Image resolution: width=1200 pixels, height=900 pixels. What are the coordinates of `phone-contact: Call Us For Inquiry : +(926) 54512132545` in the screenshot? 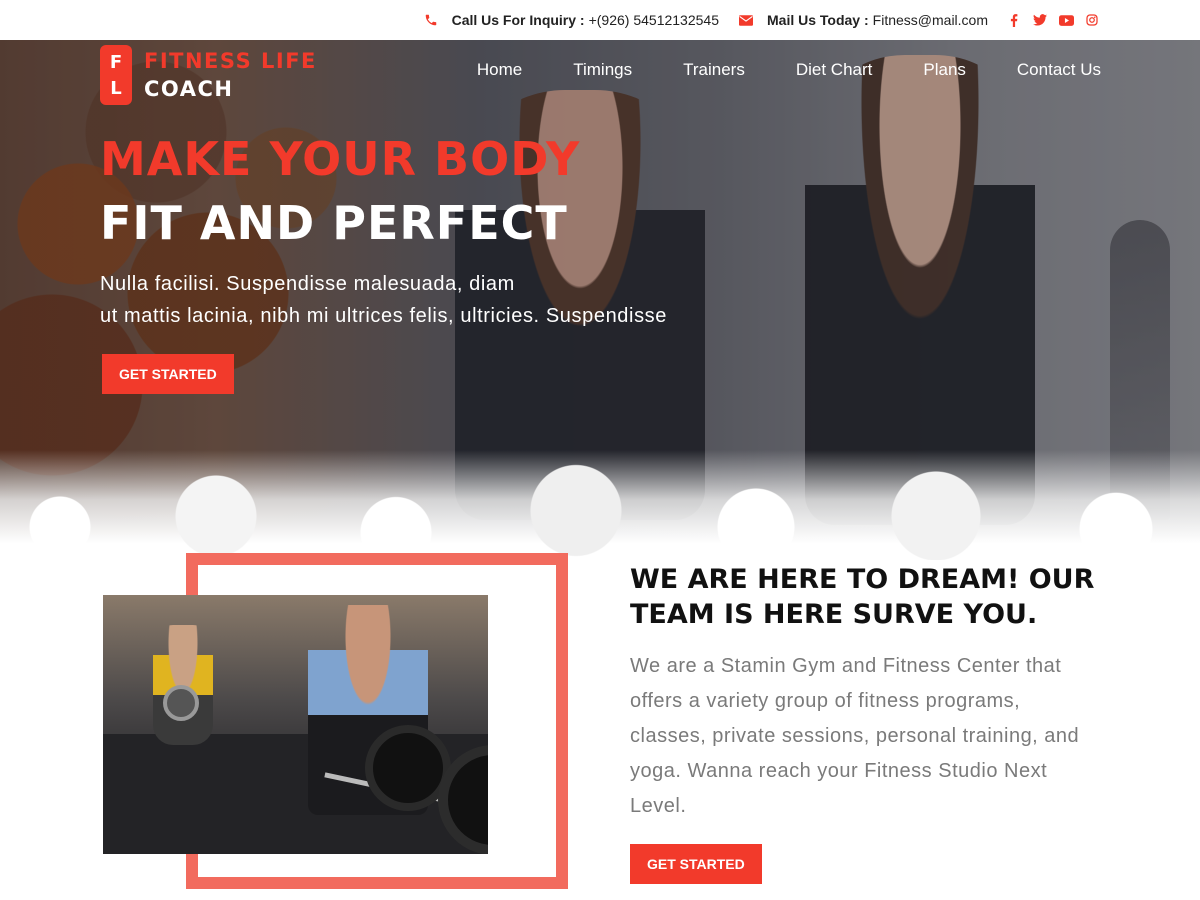 It's located at (571, 20).